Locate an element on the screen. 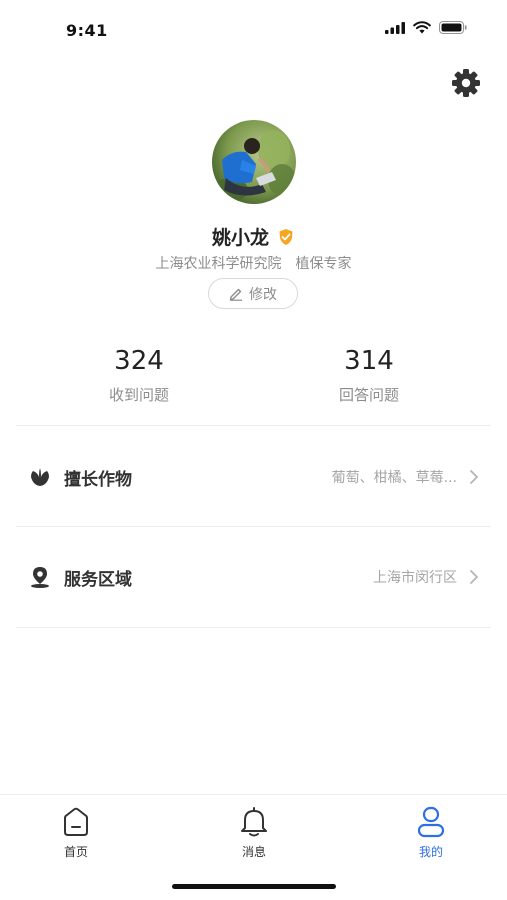 This screenshot has height=900, width=507. tab-home: 首页 is located at coordinates (76, 832).